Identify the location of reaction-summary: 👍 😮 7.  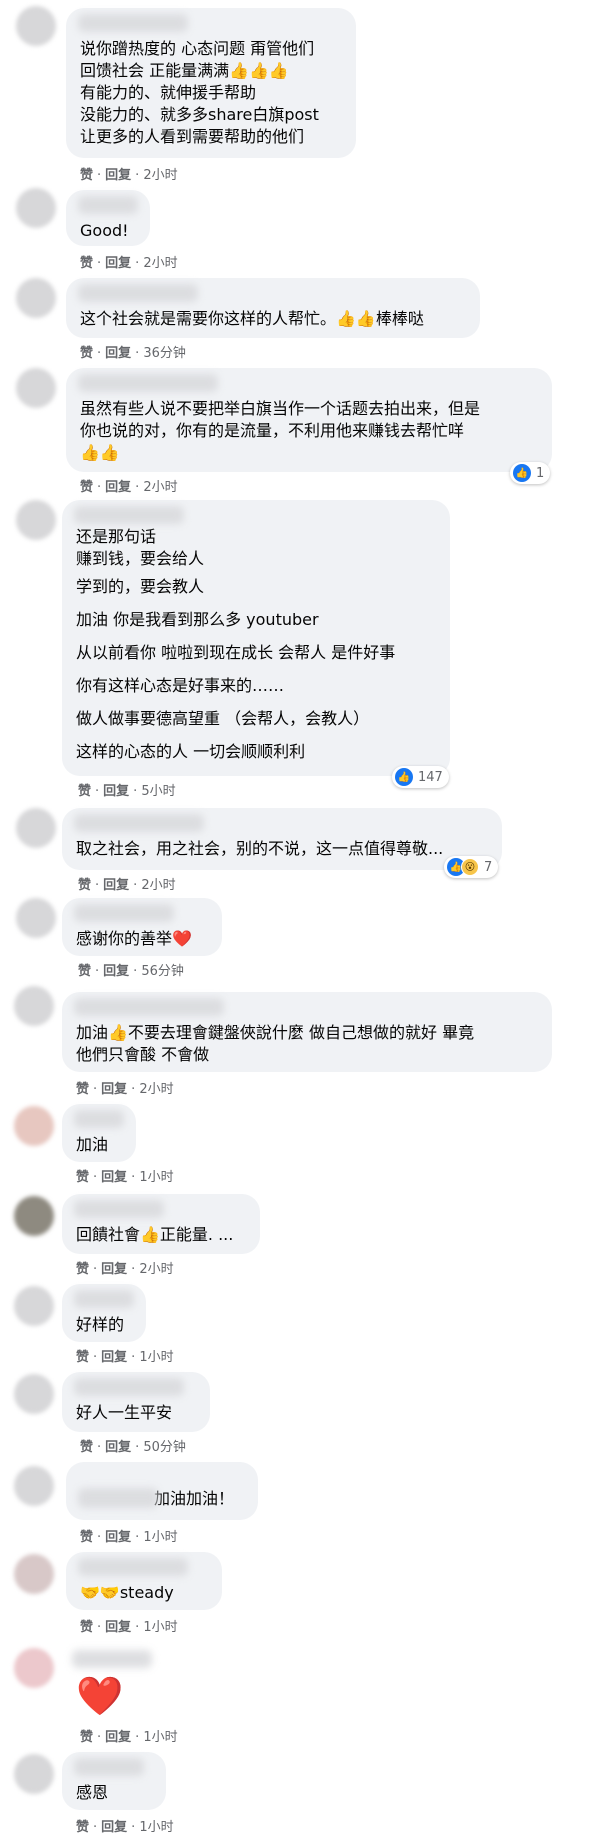
(471, 867).